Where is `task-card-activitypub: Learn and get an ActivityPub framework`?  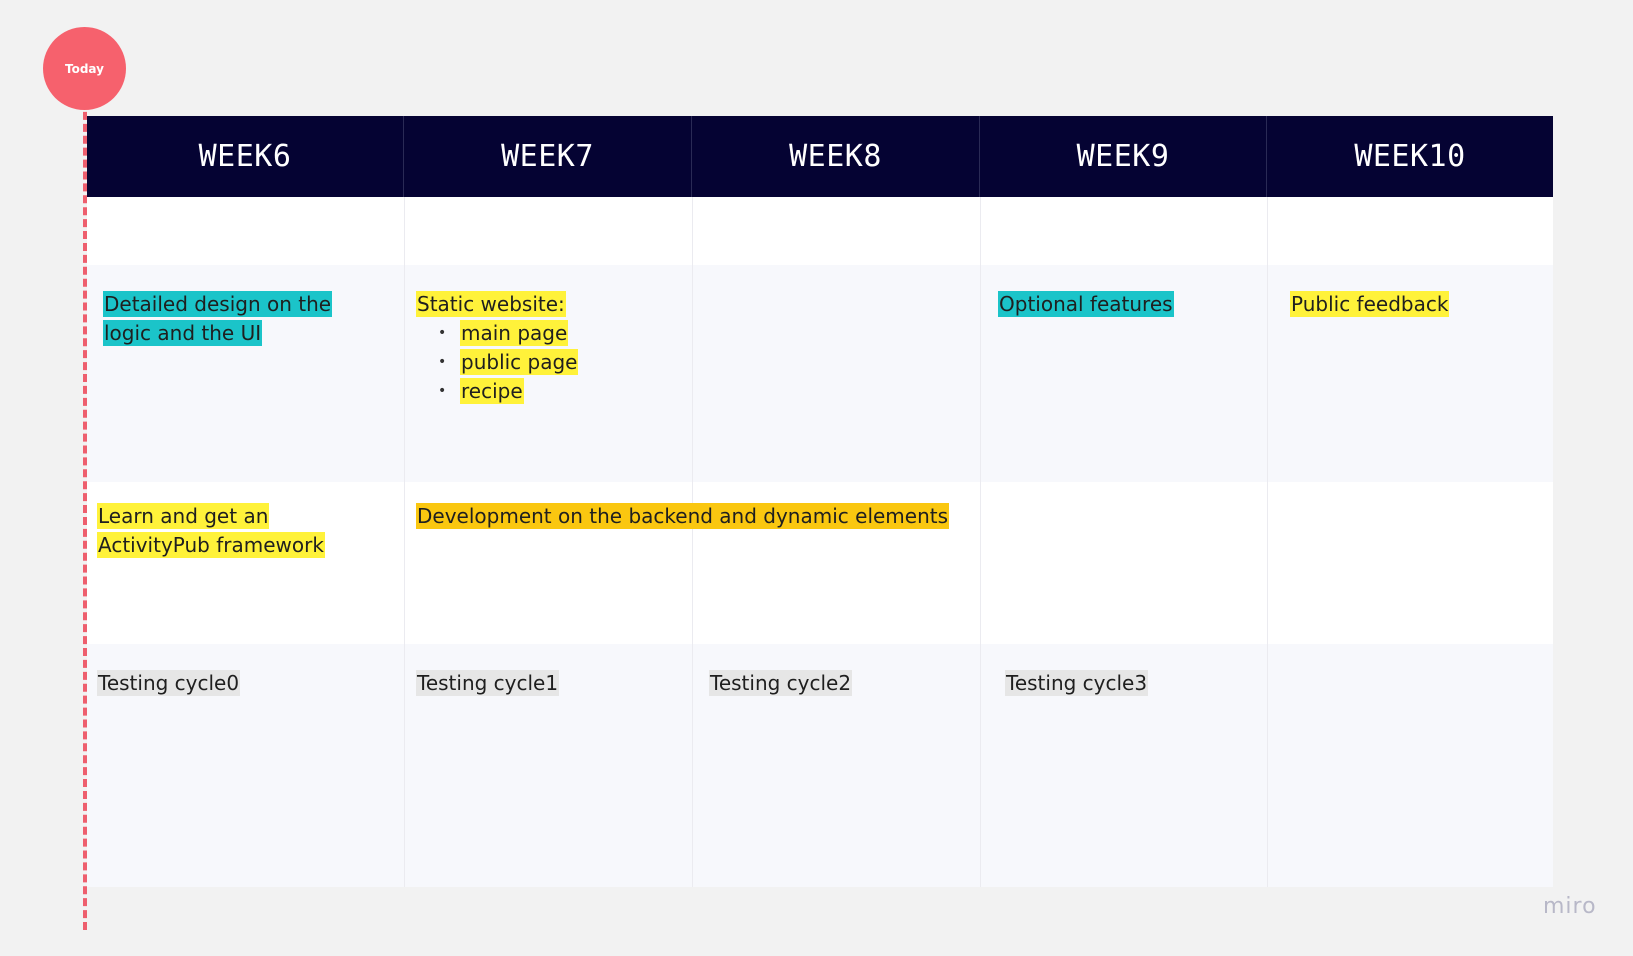 task-card-activitypub: Learn and get an ActivityPub framework is located at coordinates (234, 531).